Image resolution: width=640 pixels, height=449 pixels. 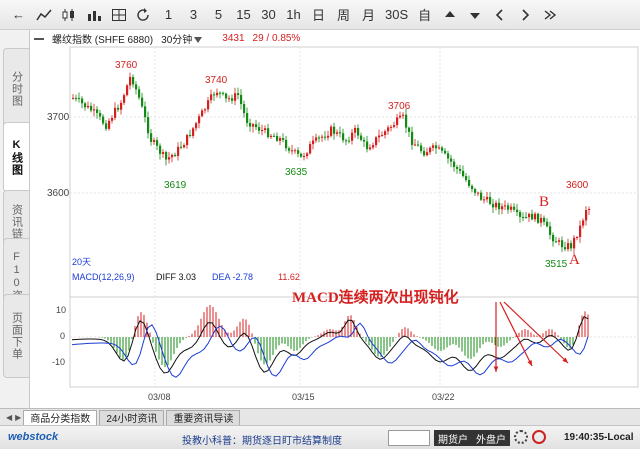 What do you see at coordinates (453, 438) in the screenshot?
I see `futures-account-button: 期货户` at bounding box center [453, 438].